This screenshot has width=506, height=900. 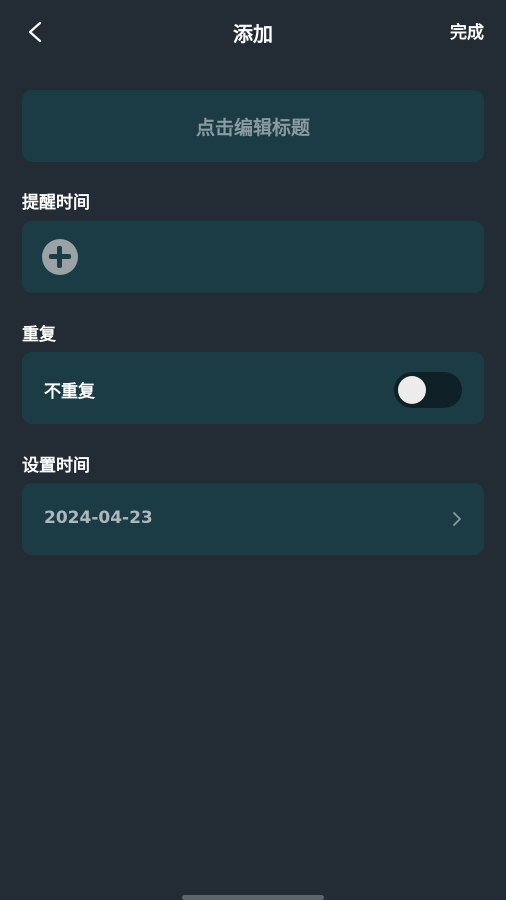 I want to click on repeat-value: 不重复, so click(x=69, y=392).